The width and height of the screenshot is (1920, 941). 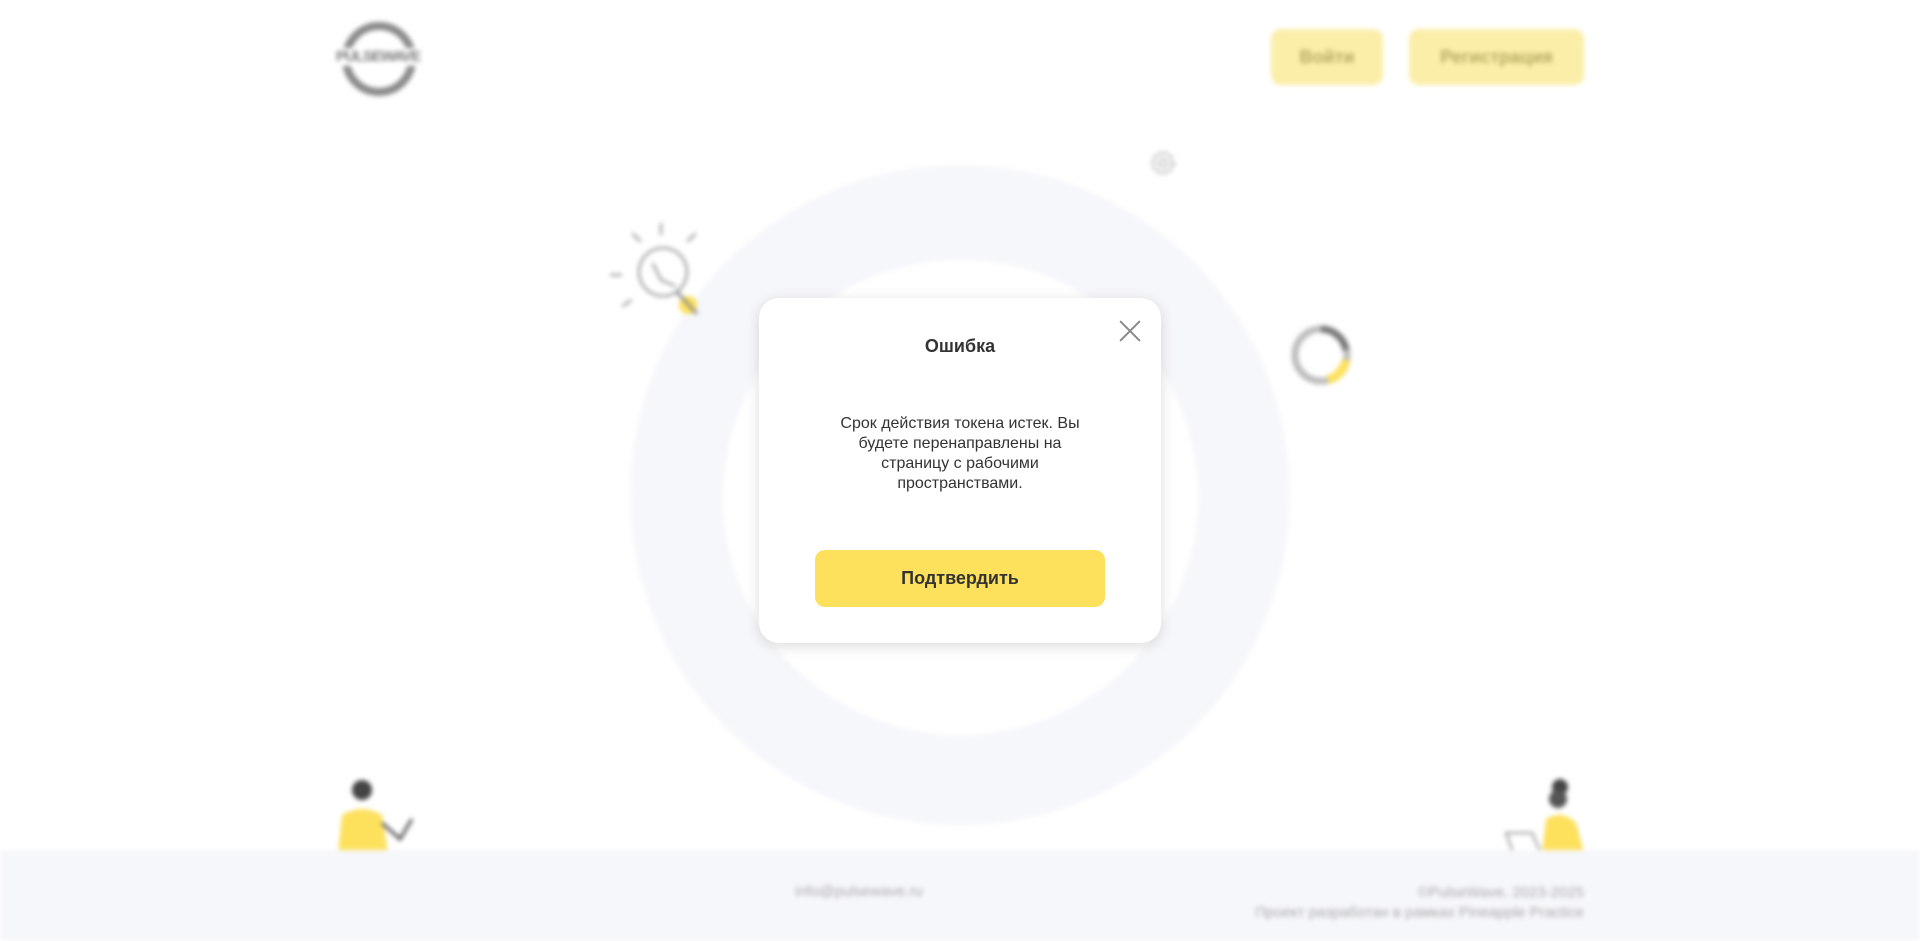 What do you see at coordinates (859, 891) in the screenshot?
I see `footer-email-link: info@pulsewave.ru` at bounding box center [859, 891].